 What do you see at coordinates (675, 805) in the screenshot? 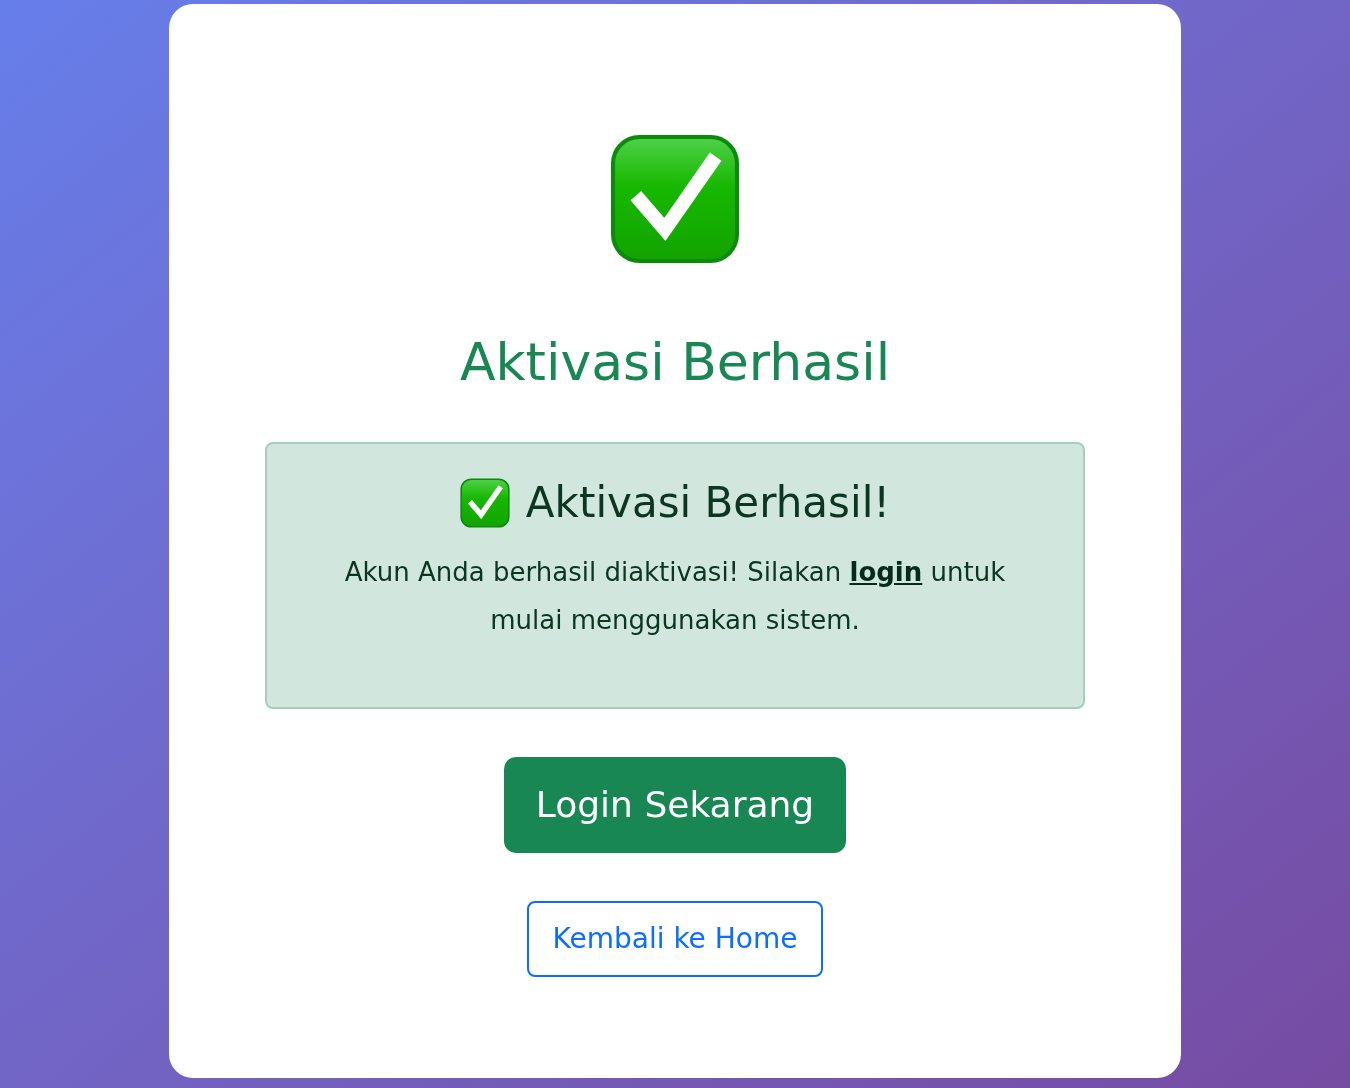
I see `login-button: Login Sekarang` at bounding box center [675, 805].